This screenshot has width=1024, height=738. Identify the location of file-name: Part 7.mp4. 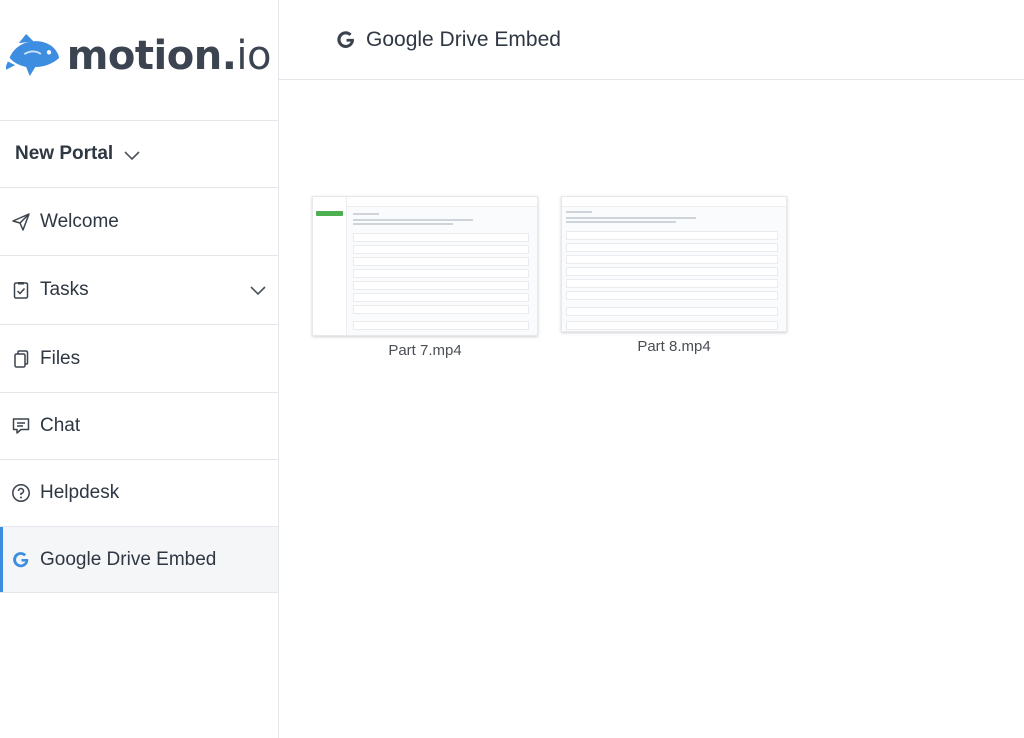
(425, 350).